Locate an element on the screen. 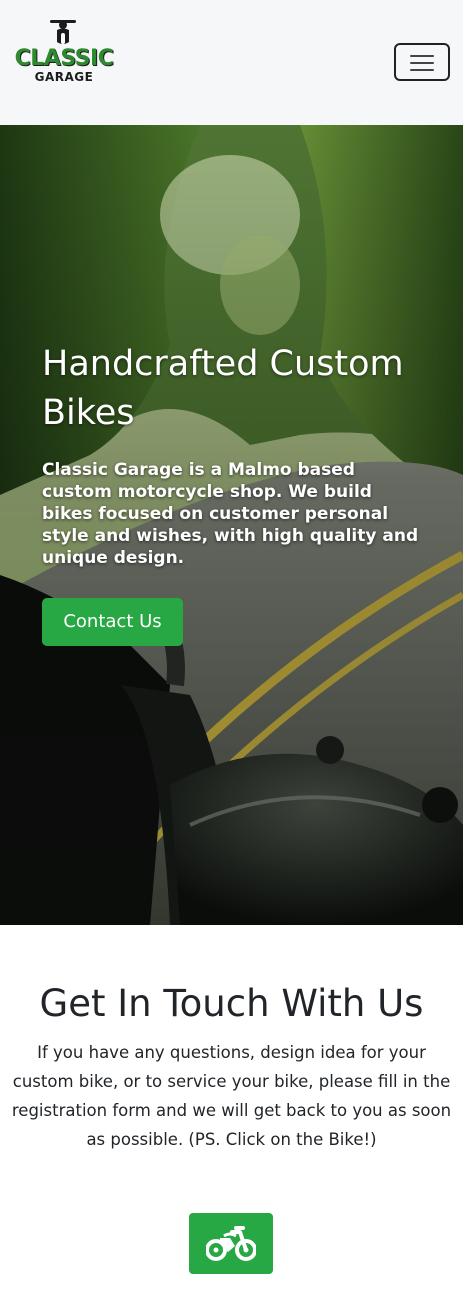  motorcycle-icon is located at coordinates (231, 1243).